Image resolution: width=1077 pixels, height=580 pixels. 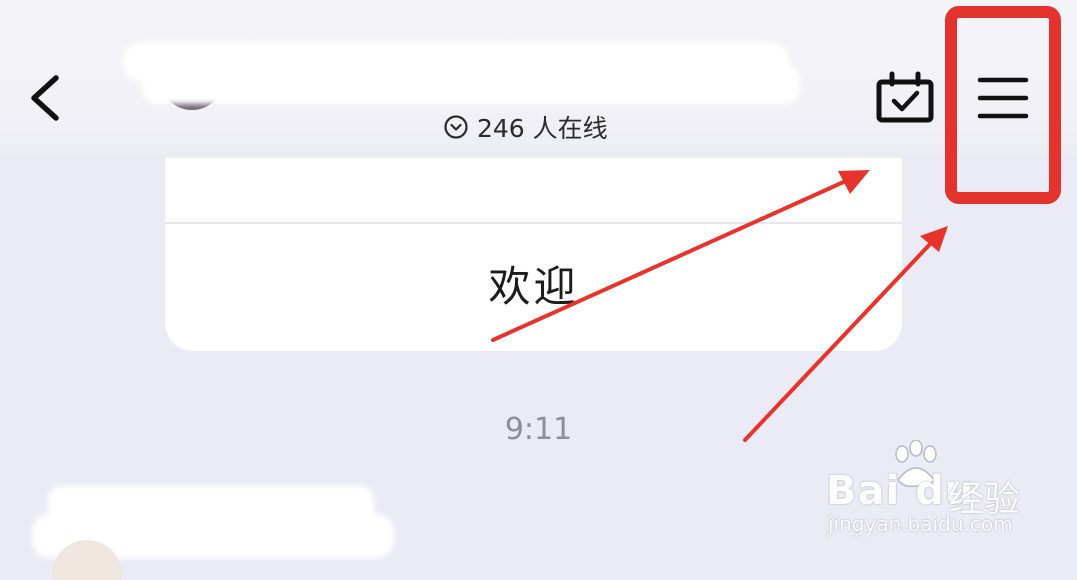 I want to click on online-status: 246 人在线, so click(x=525, y=127).